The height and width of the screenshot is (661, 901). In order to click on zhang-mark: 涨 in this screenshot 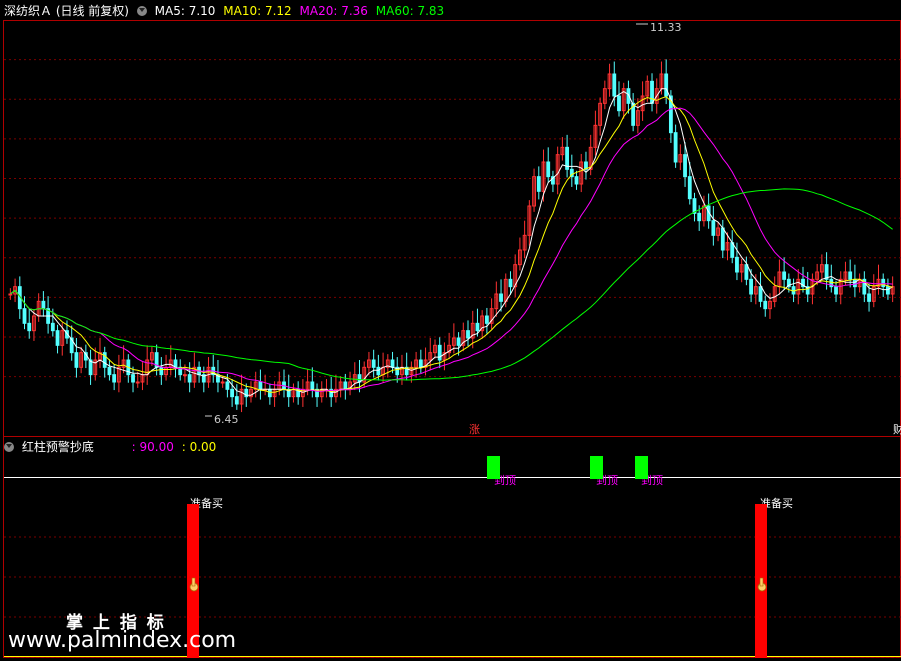, I will do `click(474, 429)`.